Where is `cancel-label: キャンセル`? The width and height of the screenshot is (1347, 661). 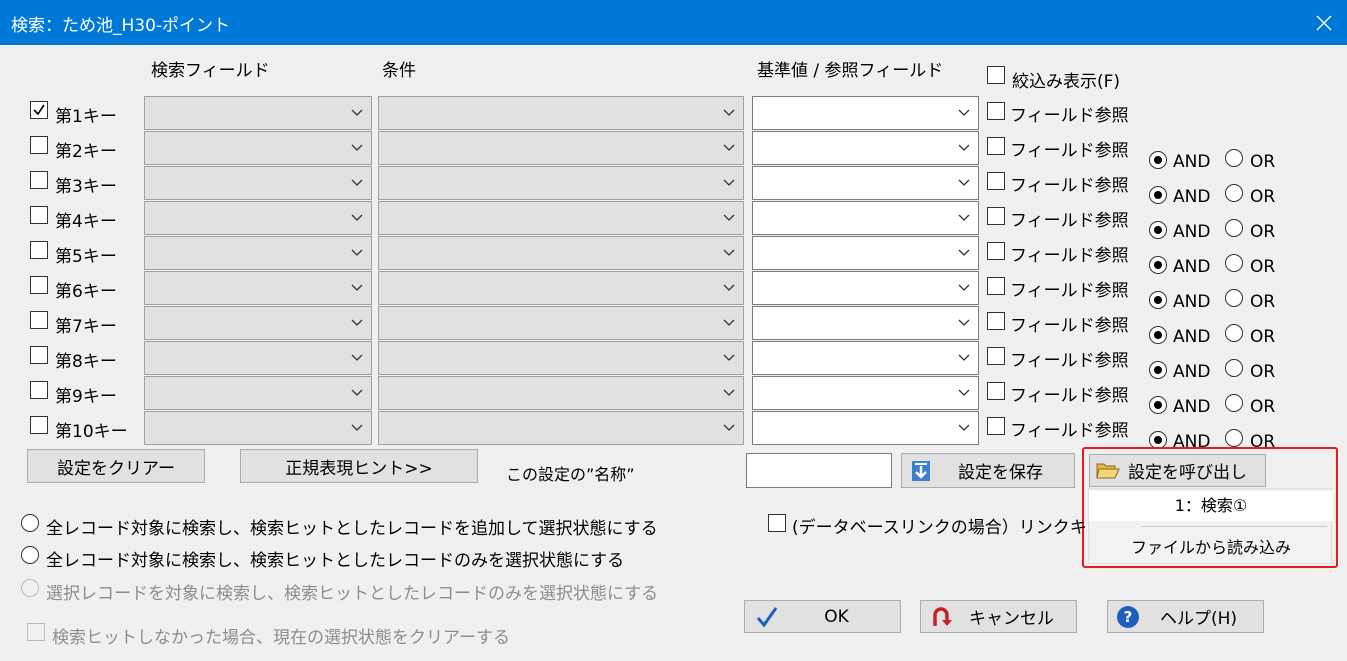
cancel-label: キャンセル is located at coordinates (1011, 619).